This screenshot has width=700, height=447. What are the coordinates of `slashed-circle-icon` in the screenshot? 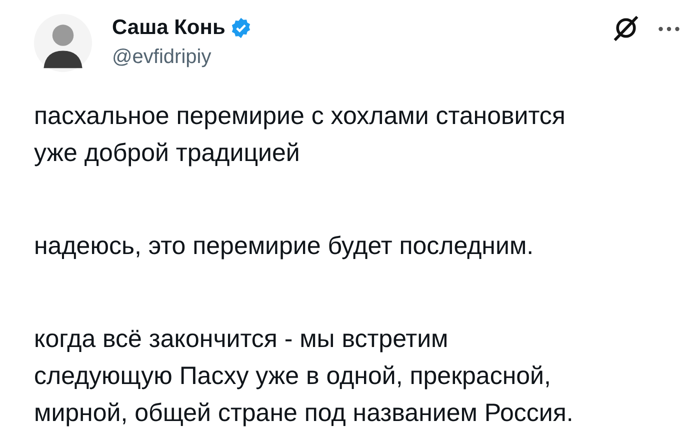 It's located at (626, 28).